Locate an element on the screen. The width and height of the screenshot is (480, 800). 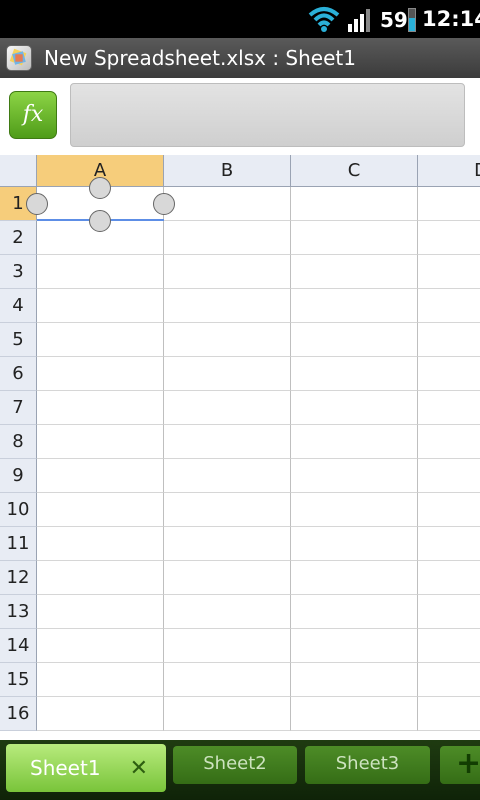
cell-c4 is located at coordinates (354, 306).